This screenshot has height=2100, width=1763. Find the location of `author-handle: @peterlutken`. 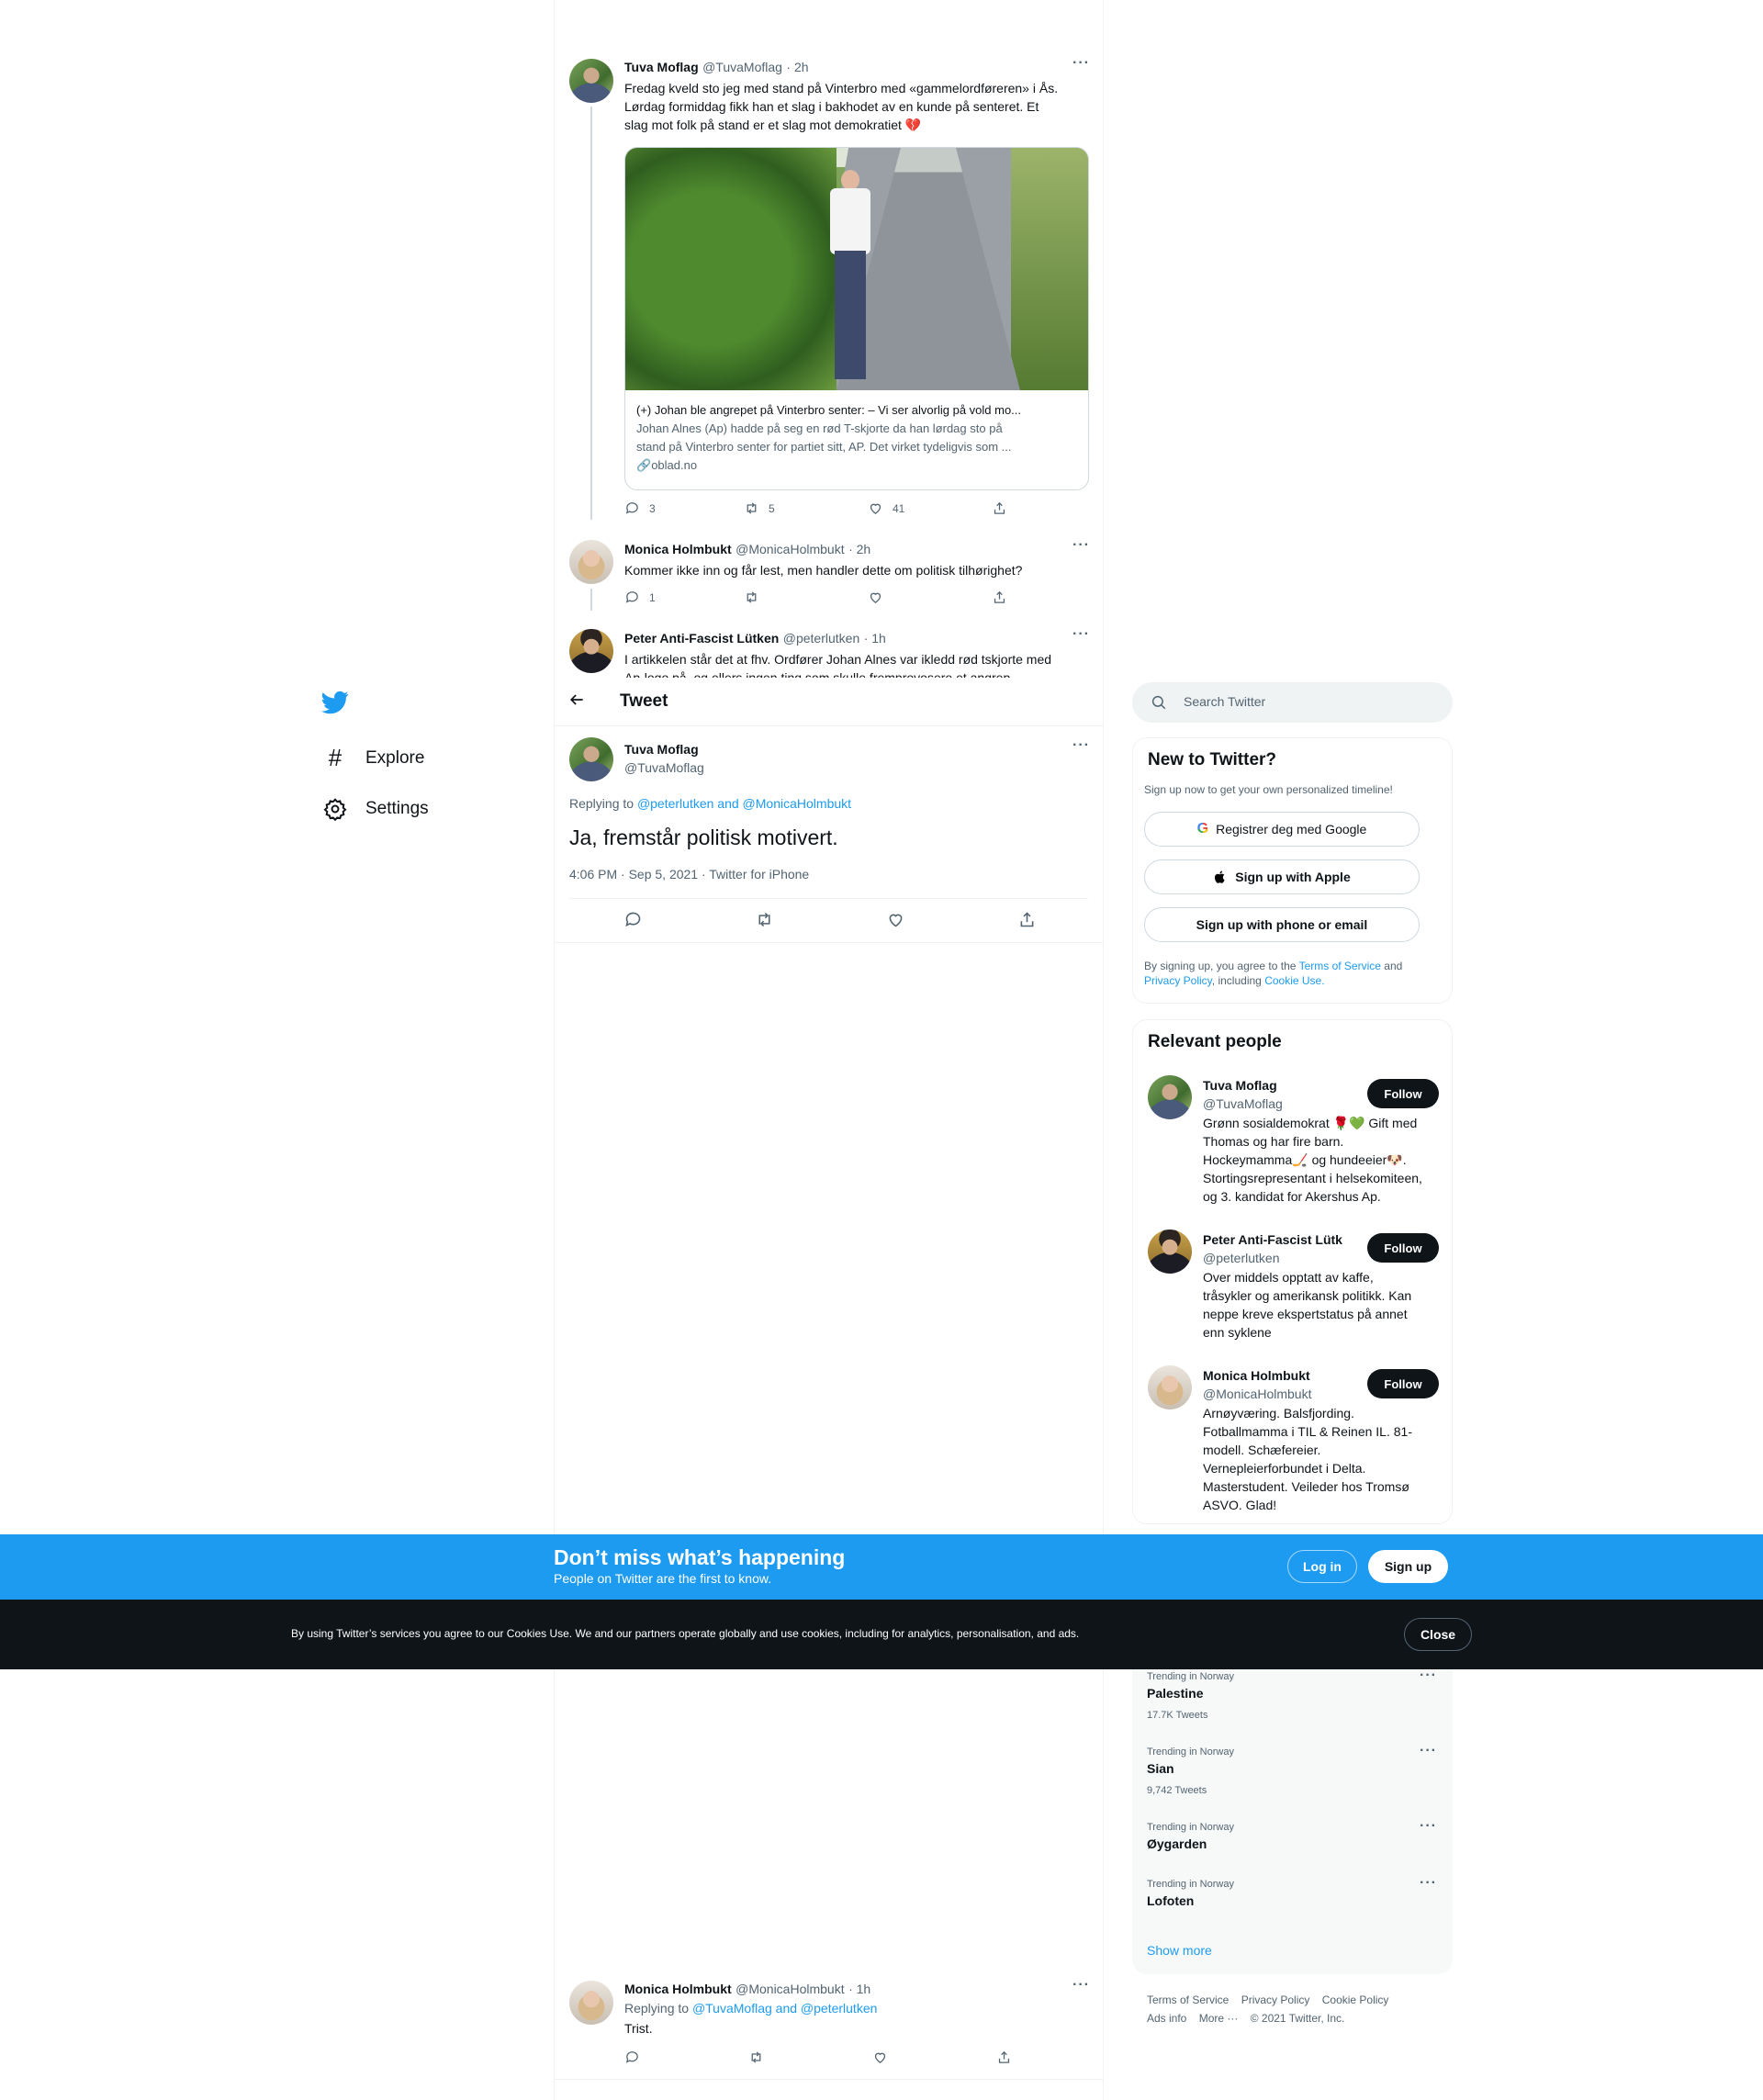

author-handle: @peterlutken is located at coordinates (821, 638).